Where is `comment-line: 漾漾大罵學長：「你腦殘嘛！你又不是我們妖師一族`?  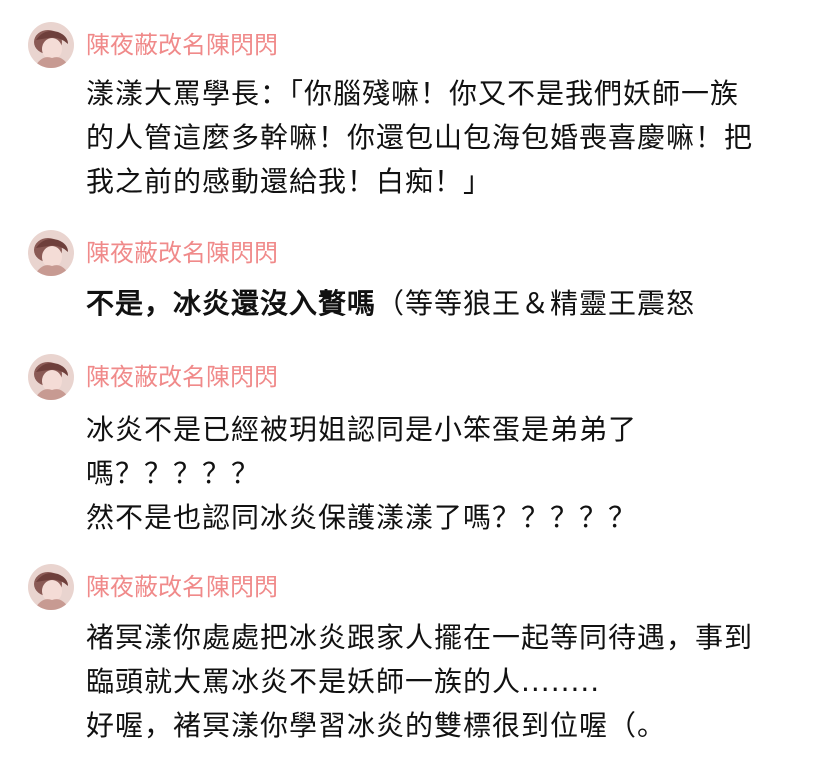
comment-line: 漾漾大罵學長：「你腦殘嘛！你又不是我們妖師一族 is located at coordinates (413, 93).